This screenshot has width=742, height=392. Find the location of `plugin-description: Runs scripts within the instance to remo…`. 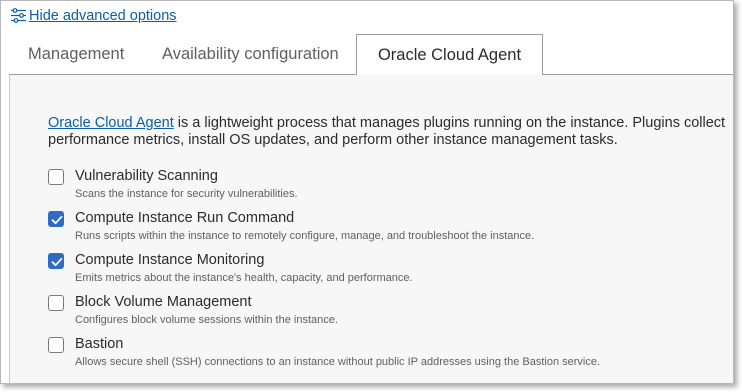

plugin-description: Runs scripts within the instance to remo… is located at coordinates (305, 236).